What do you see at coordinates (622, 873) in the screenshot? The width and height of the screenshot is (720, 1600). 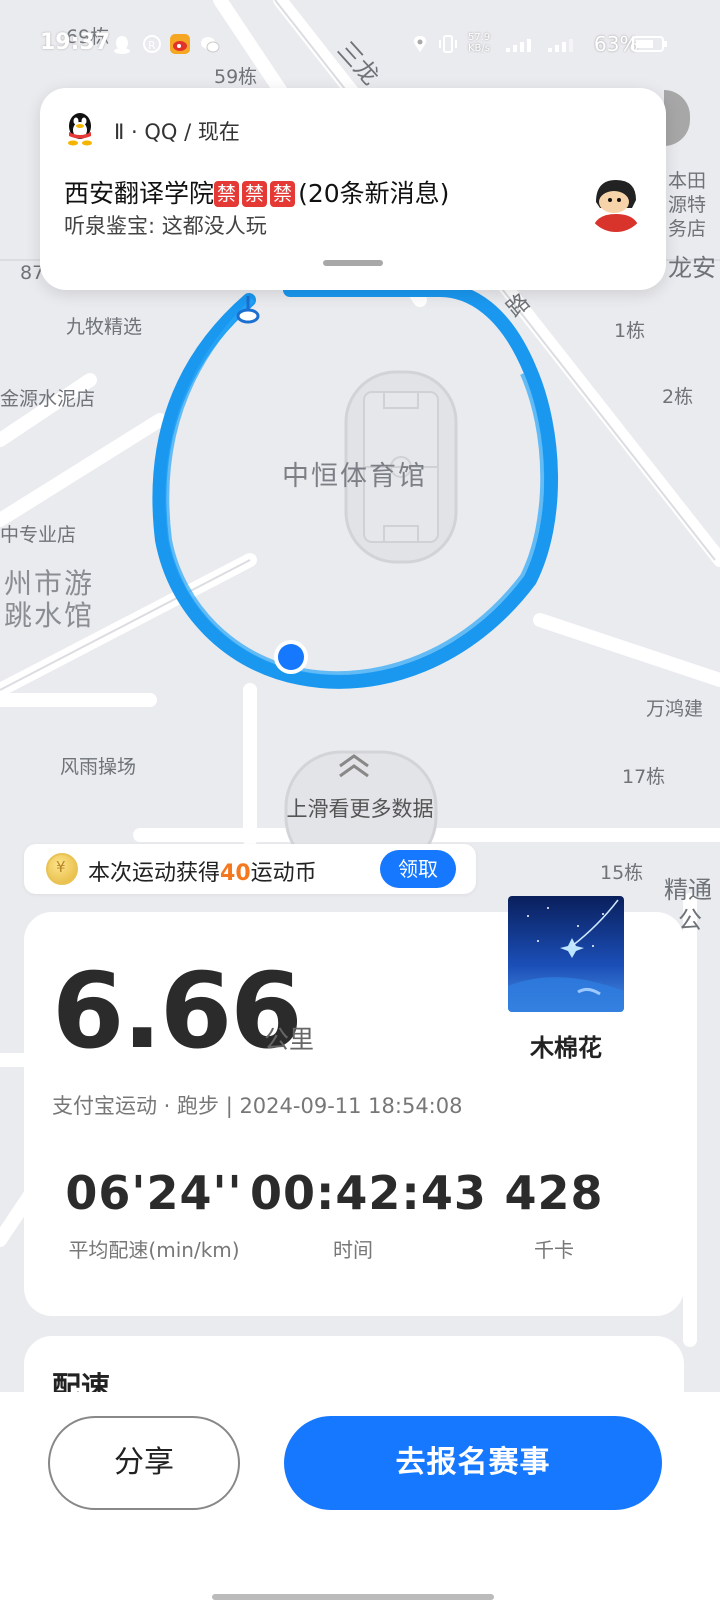 I see `map-label: 15栋` at bounding box center [622, 873].